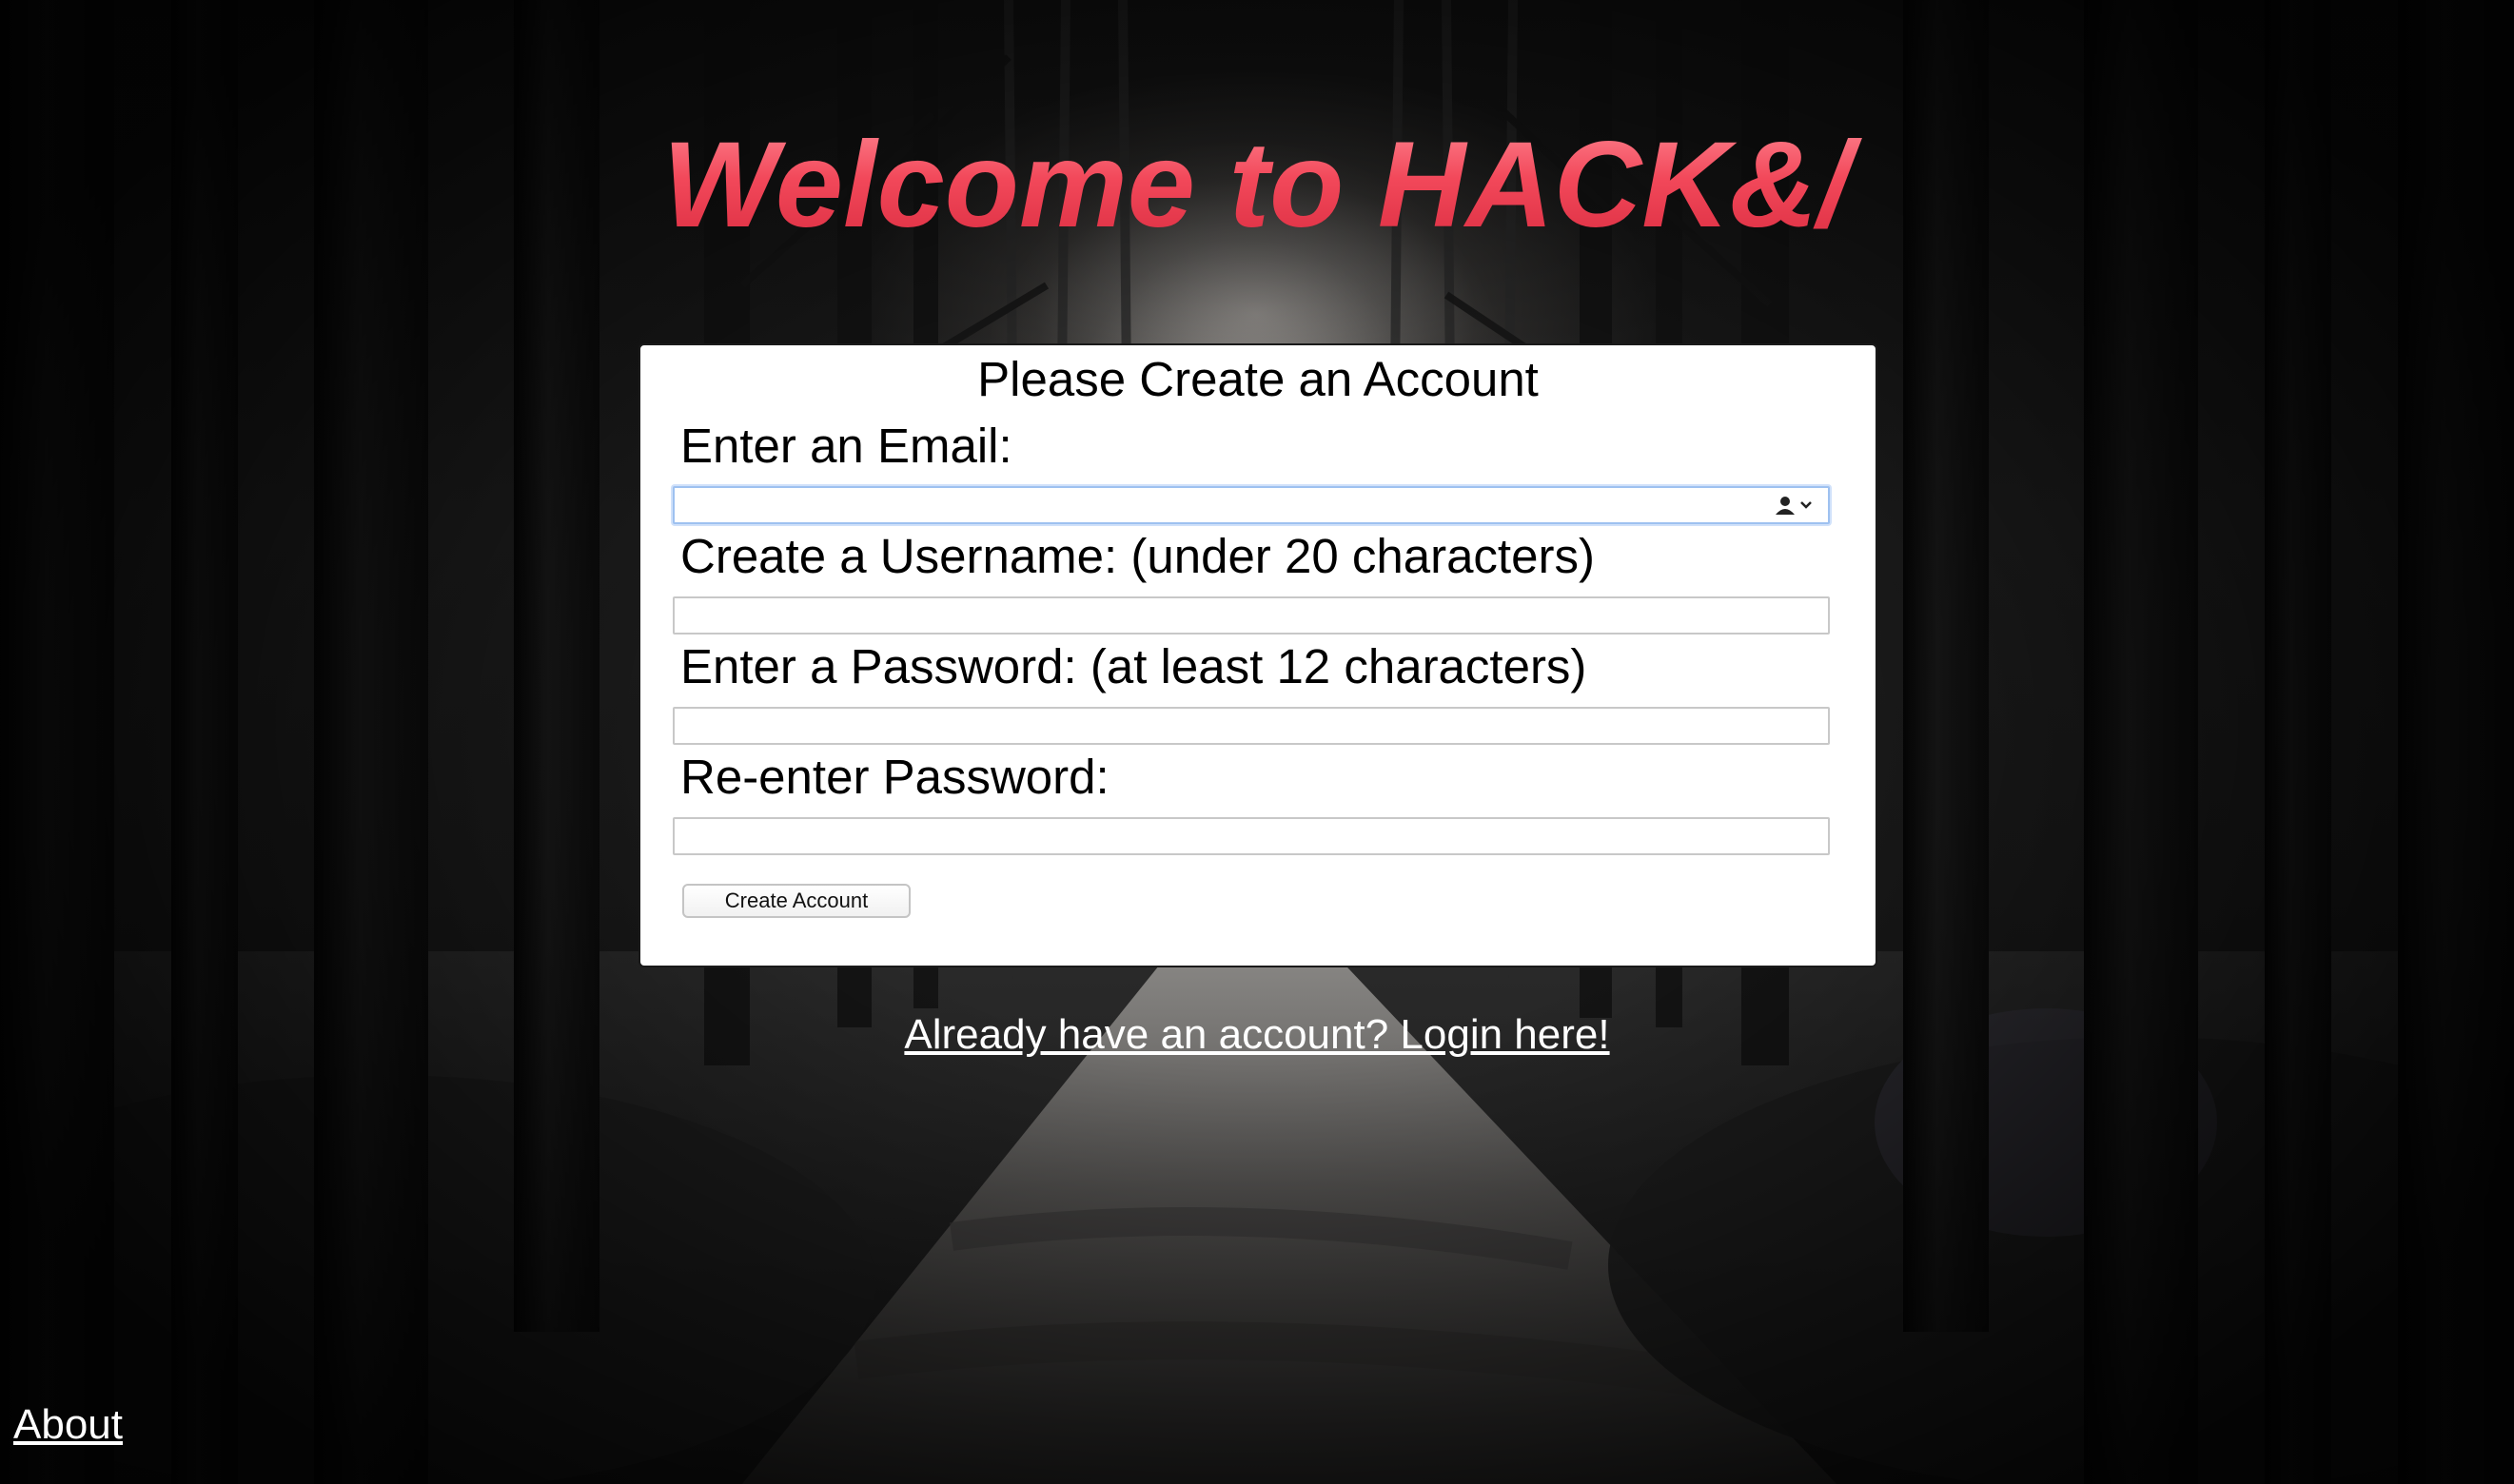  I want to click on form-title: Please Create an Account, so click(1258, 379).